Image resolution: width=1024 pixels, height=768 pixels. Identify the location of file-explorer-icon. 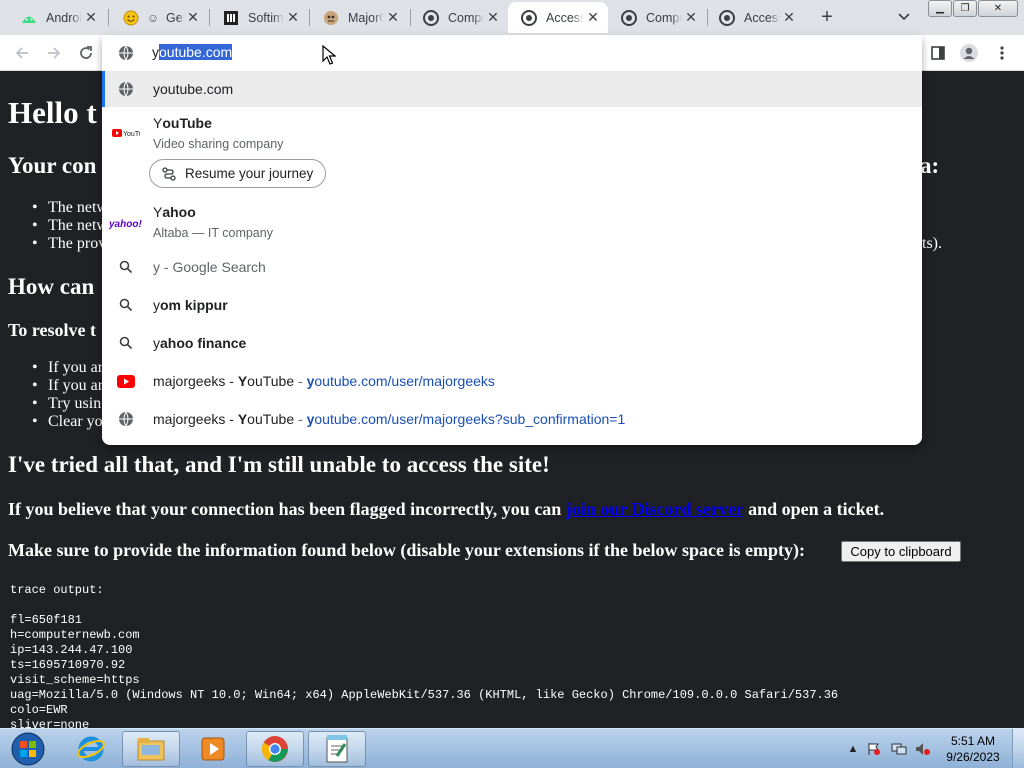
(151, 749).